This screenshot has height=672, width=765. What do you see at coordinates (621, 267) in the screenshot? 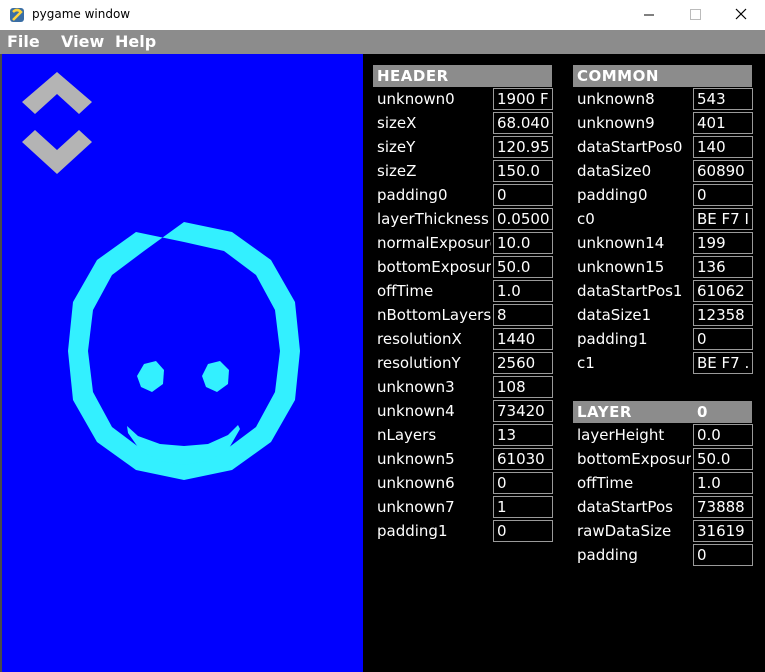
I see `common-field-label: unknown15` at bounding box center [621, 267].